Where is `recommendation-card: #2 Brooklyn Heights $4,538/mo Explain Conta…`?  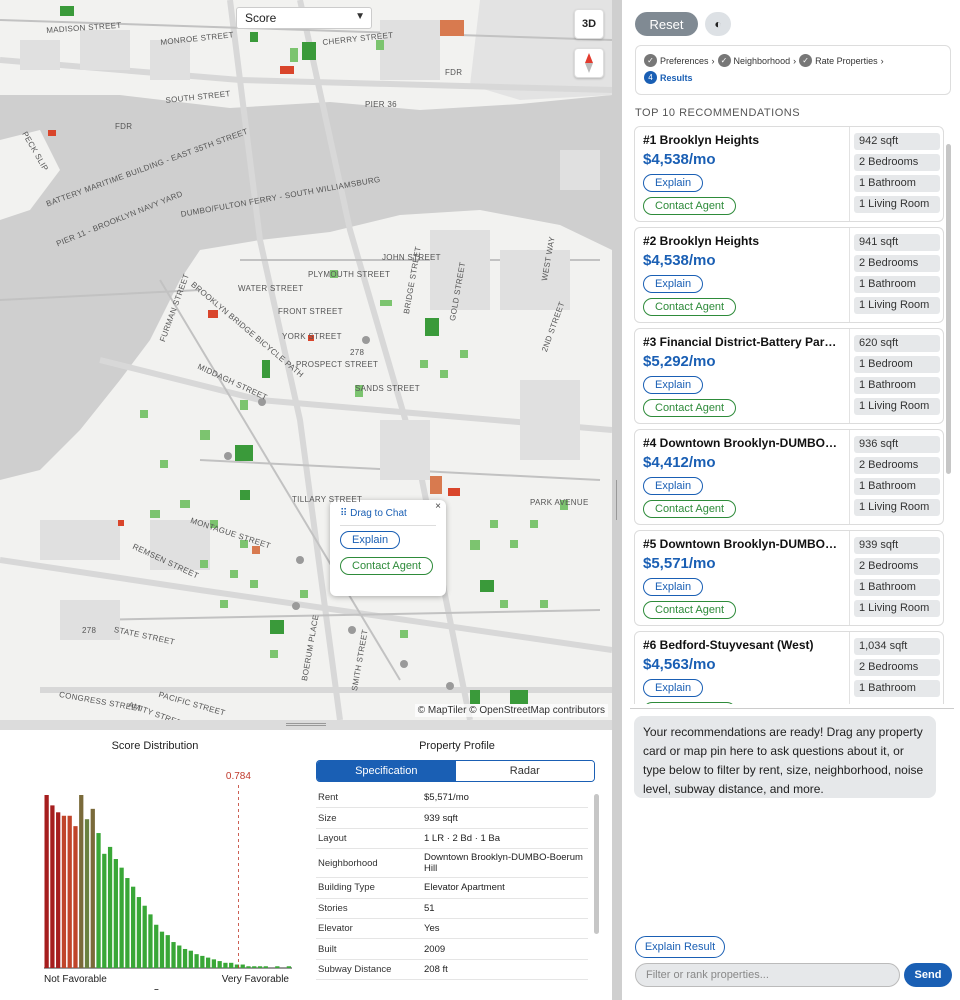
recommendation-card: #2 Brooklyn Heights $4,538/mo Explain Conta… is located at coordinates (789, 275).